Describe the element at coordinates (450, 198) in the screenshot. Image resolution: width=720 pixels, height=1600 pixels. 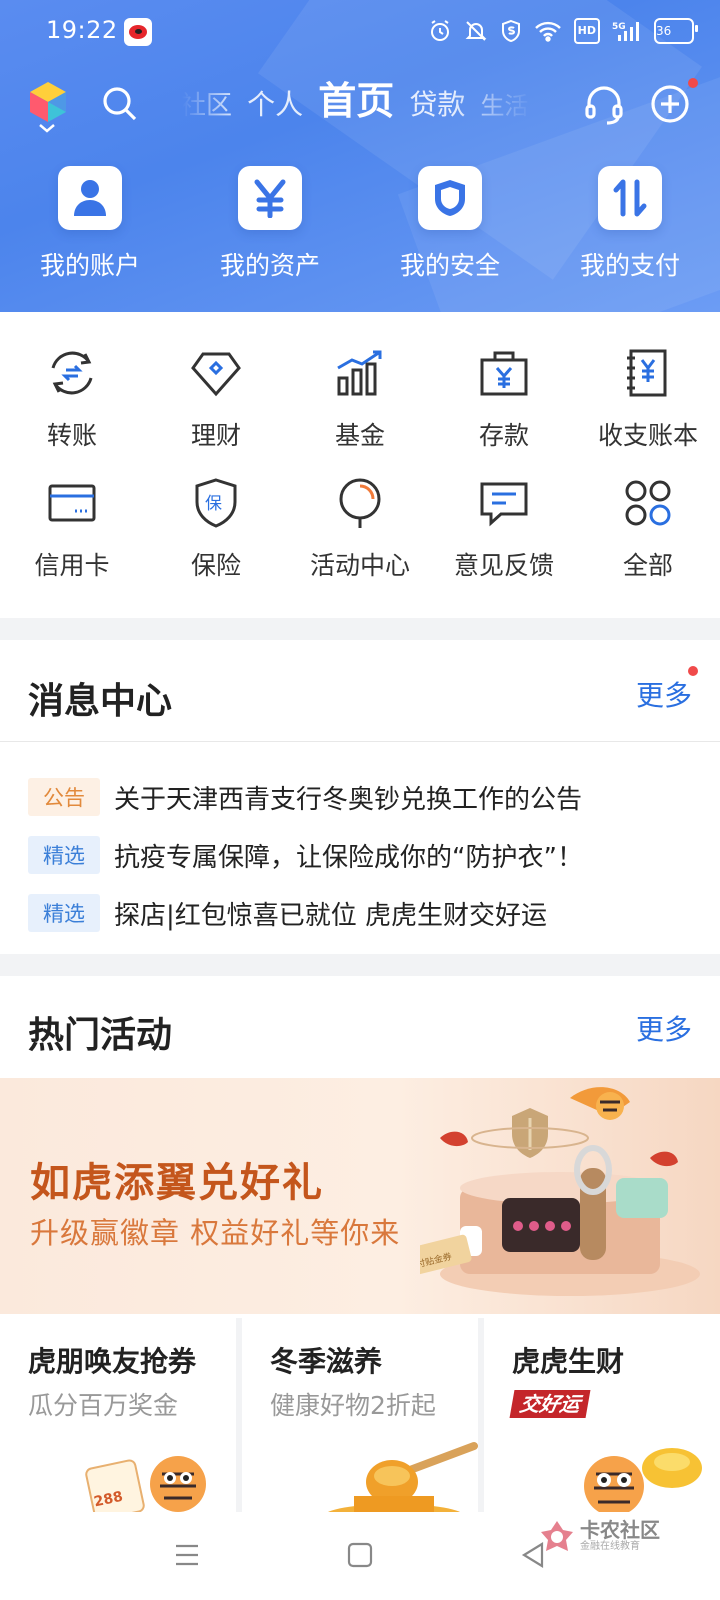
I see `shield-icon` at that location.